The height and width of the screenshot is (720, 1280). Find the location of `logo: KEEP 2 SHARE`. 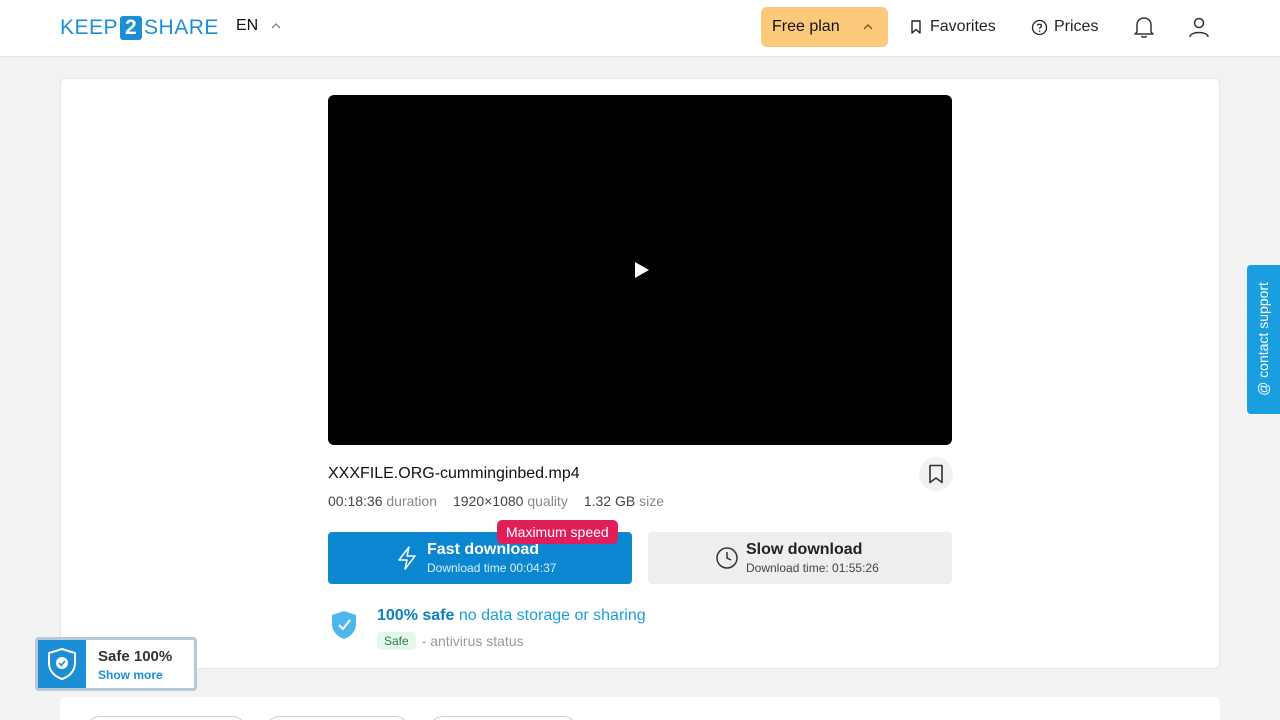

logo: KEEP 2 SHARE is located at coordinates (139, 27).